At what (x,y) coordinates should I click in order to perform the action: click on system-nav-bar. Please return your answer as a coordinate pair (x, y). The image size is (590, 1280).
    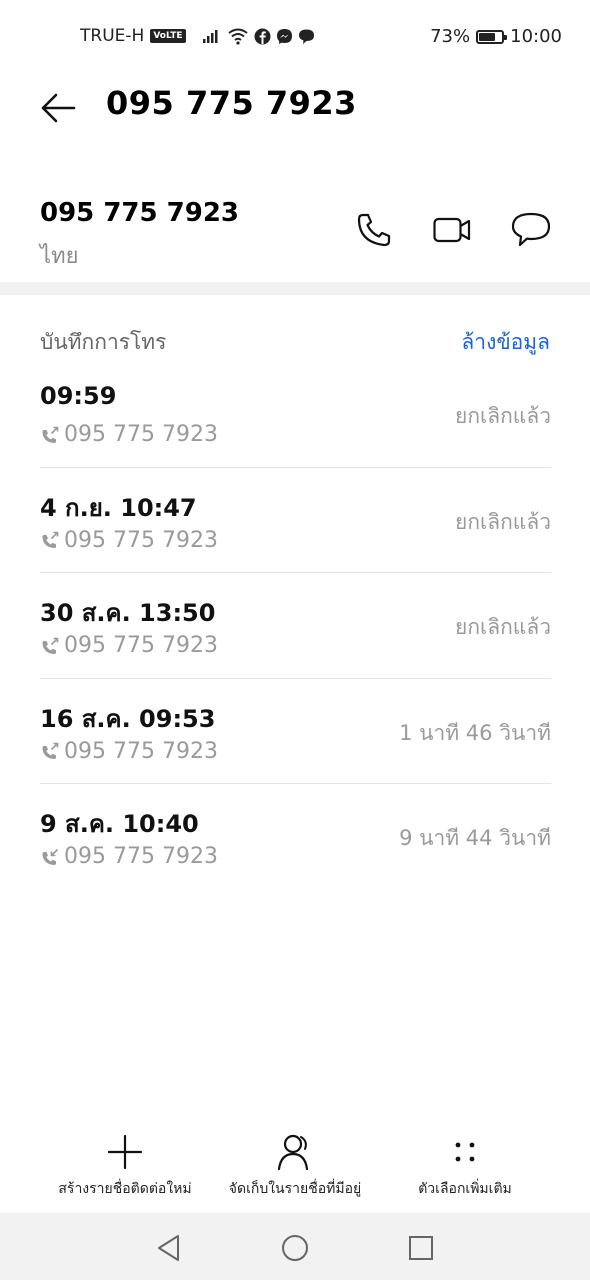
    Looking at the image, I should click on (295, 1246).